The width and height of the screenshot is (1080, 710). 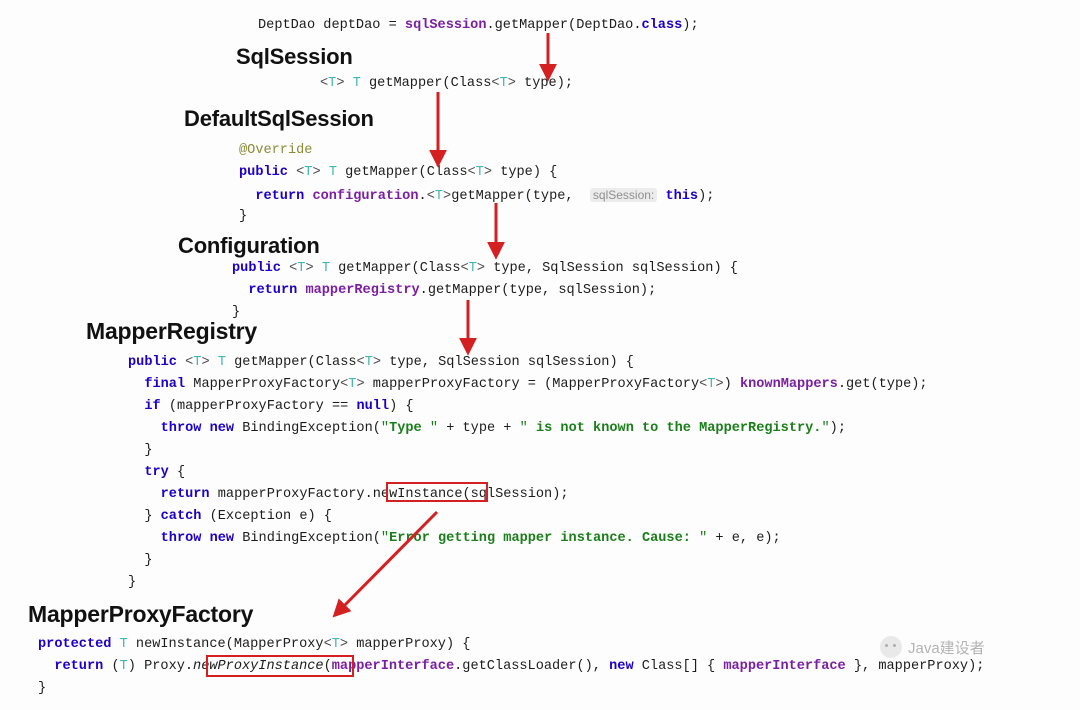 I want to click on entry-var: deptDao, so click(x=352, y=25).